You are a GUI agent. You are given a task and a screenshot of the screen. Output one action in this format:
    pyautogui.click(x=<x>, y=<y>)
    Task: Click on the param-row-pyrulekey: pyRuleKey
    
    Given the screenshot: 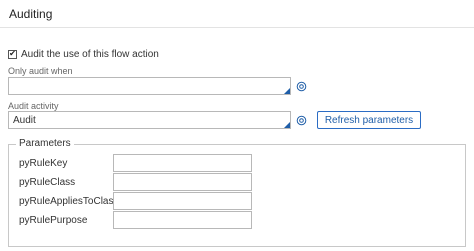 What is the action you would take?
    pyautogui.click(x=135, y=163)
    